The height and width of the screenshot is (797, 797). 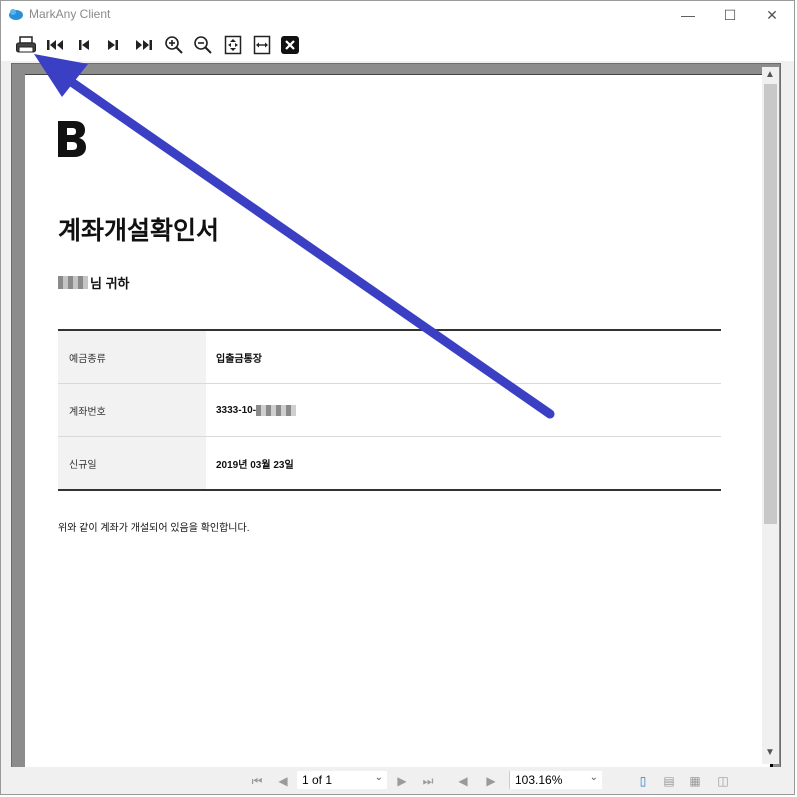 What do you see at coordinates (643, 781) in the screenshot?
I see `single-page-view-icon: ▯` at bounding box center [643, 781].